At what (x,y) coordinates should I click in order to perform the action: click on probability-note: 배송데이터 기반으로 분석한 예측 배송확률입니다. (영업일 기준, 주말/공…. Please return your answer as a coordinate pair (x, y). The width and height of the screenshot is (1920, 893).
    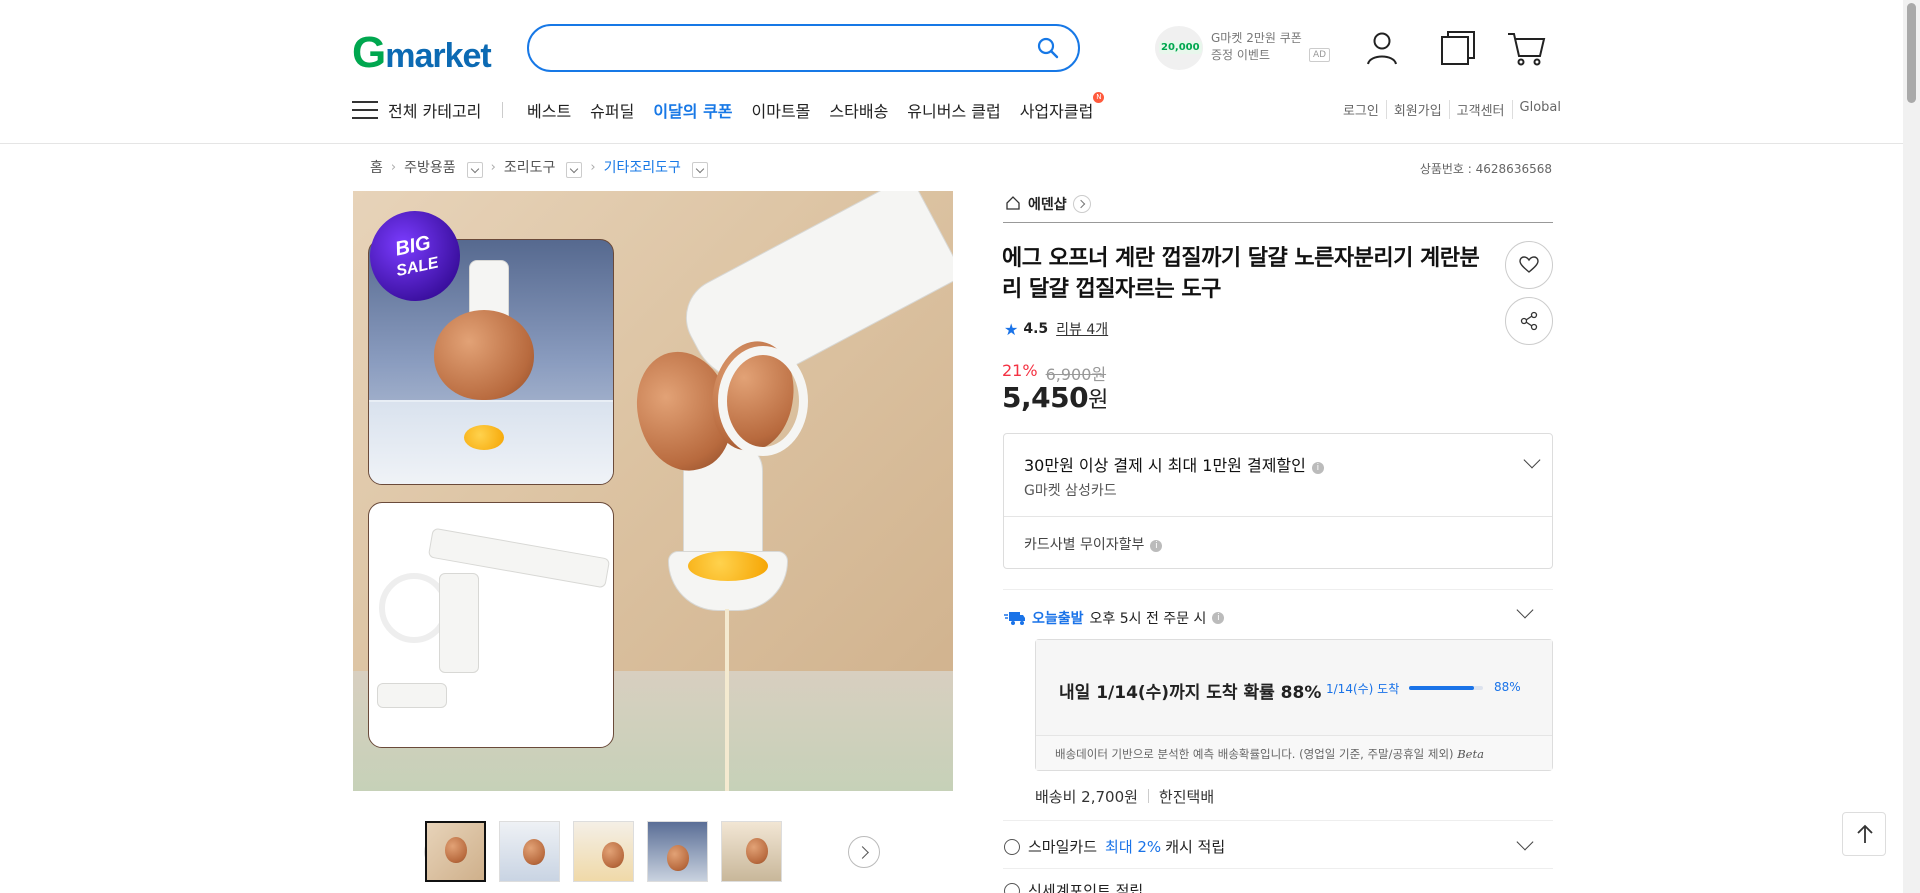
    Looking at the image, I should click on (1294, 752).